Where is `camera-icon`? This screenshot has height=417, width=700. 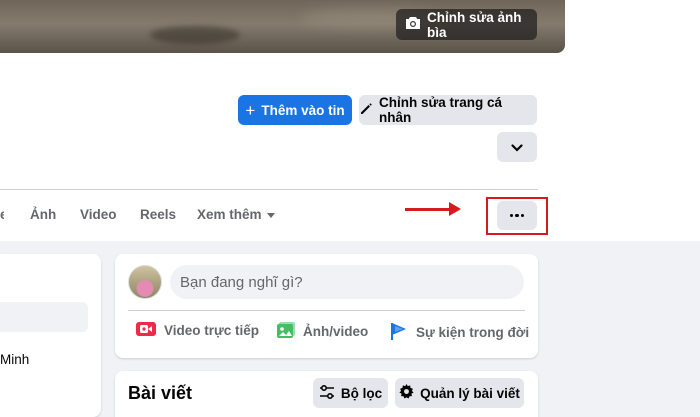 camera-icon is located at coordinates (413, 24).